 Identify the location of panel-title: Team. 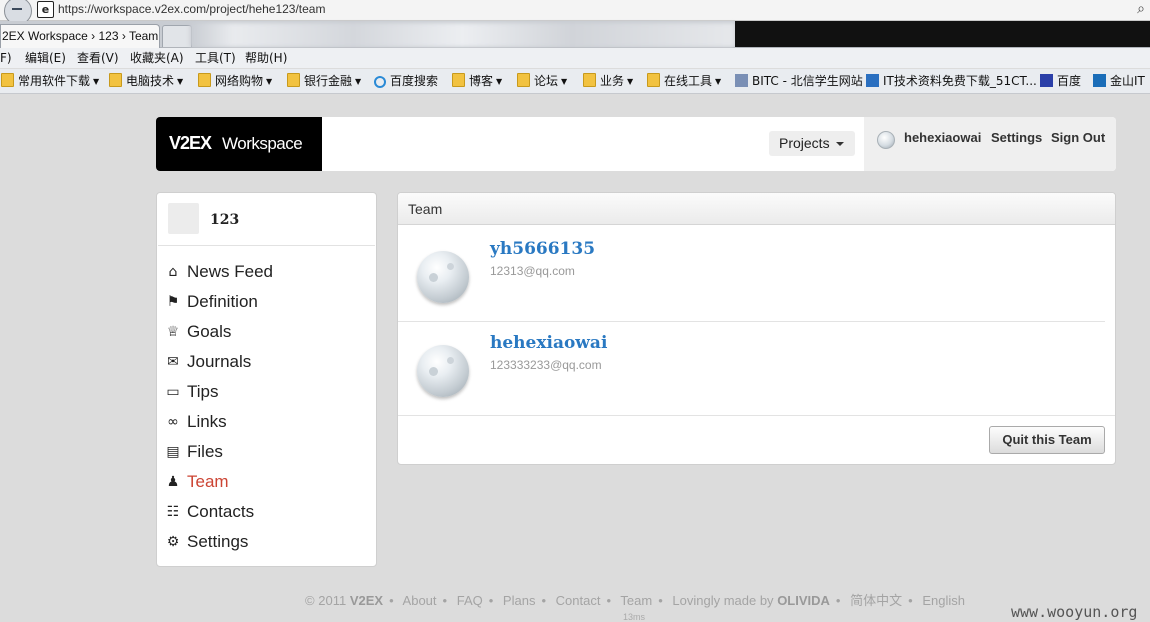
(425, 209).